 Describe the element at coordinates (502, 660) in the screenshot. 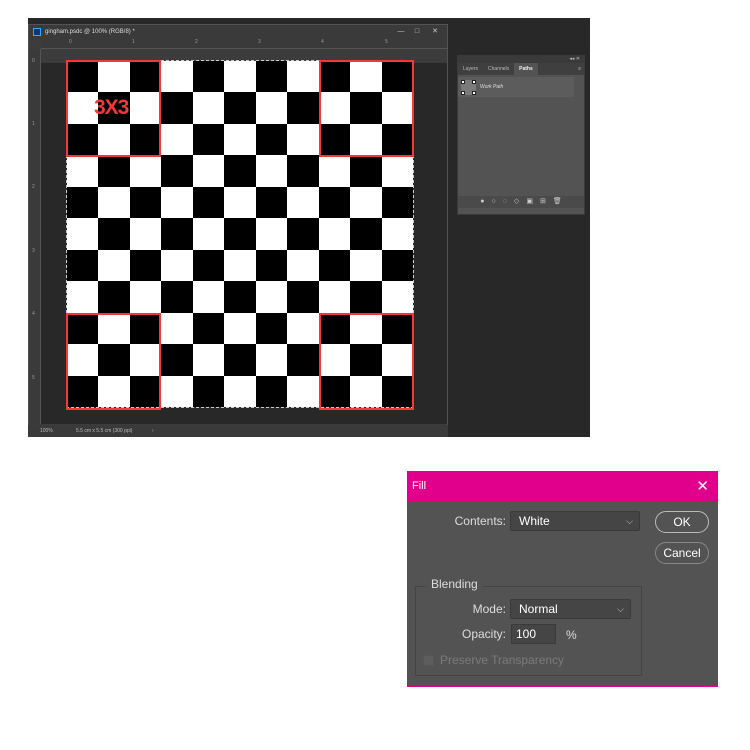

I see `preserve-transparency-label: Preserve Transparency` at that location.